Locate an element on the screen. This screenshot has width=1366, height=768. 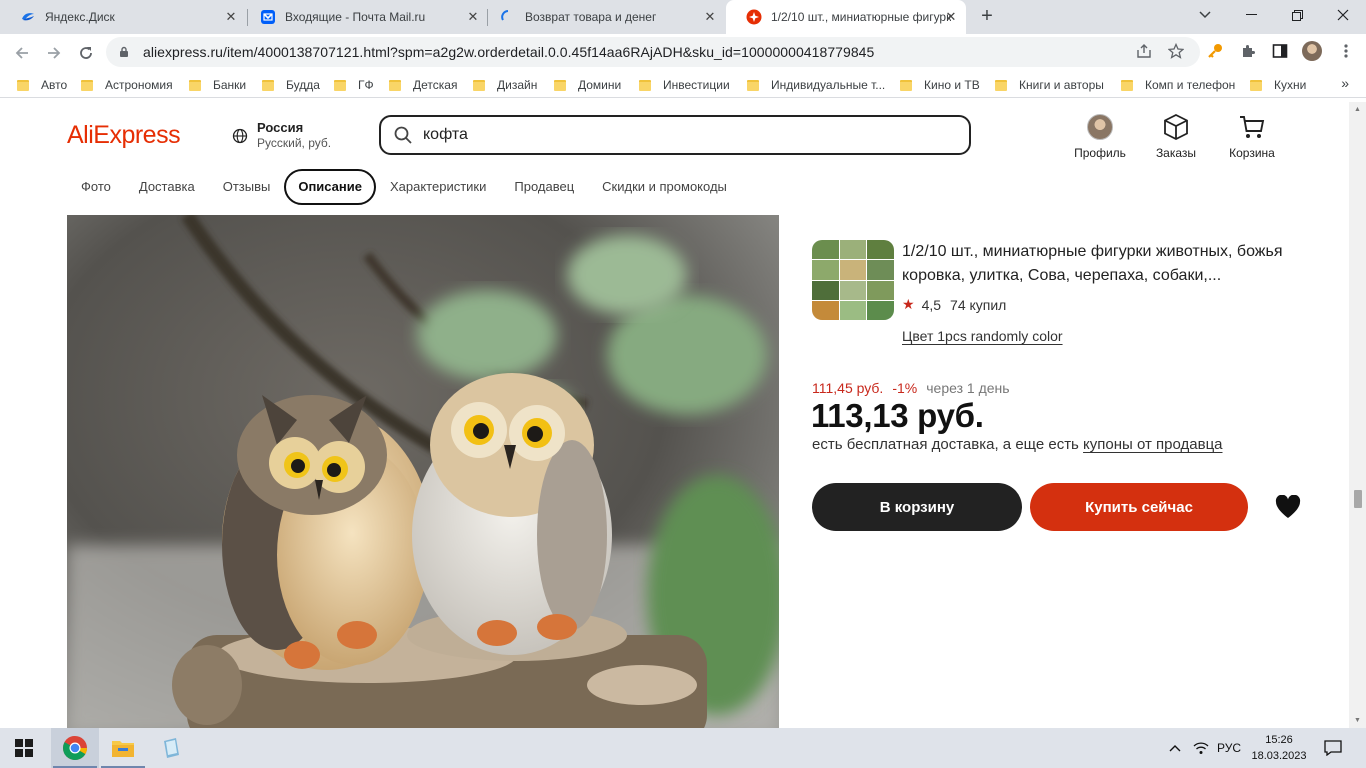
show-hidden-icons is located at coordinates (1175, 748).